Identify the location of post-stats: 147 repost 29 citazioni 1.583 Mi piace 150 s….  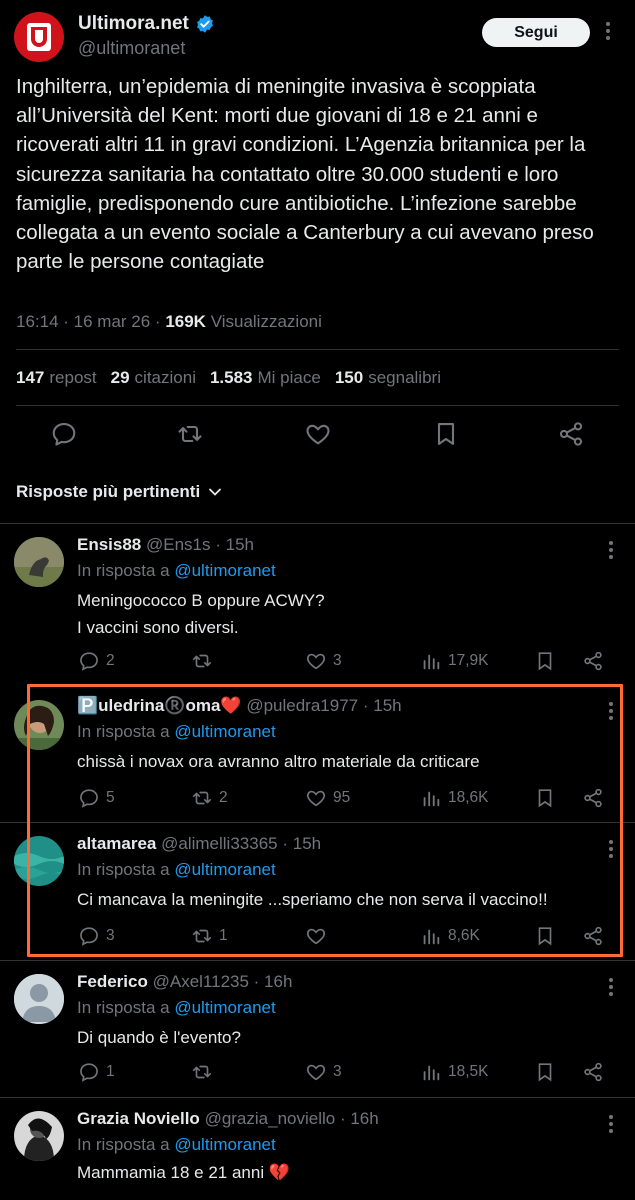
(228, 378).